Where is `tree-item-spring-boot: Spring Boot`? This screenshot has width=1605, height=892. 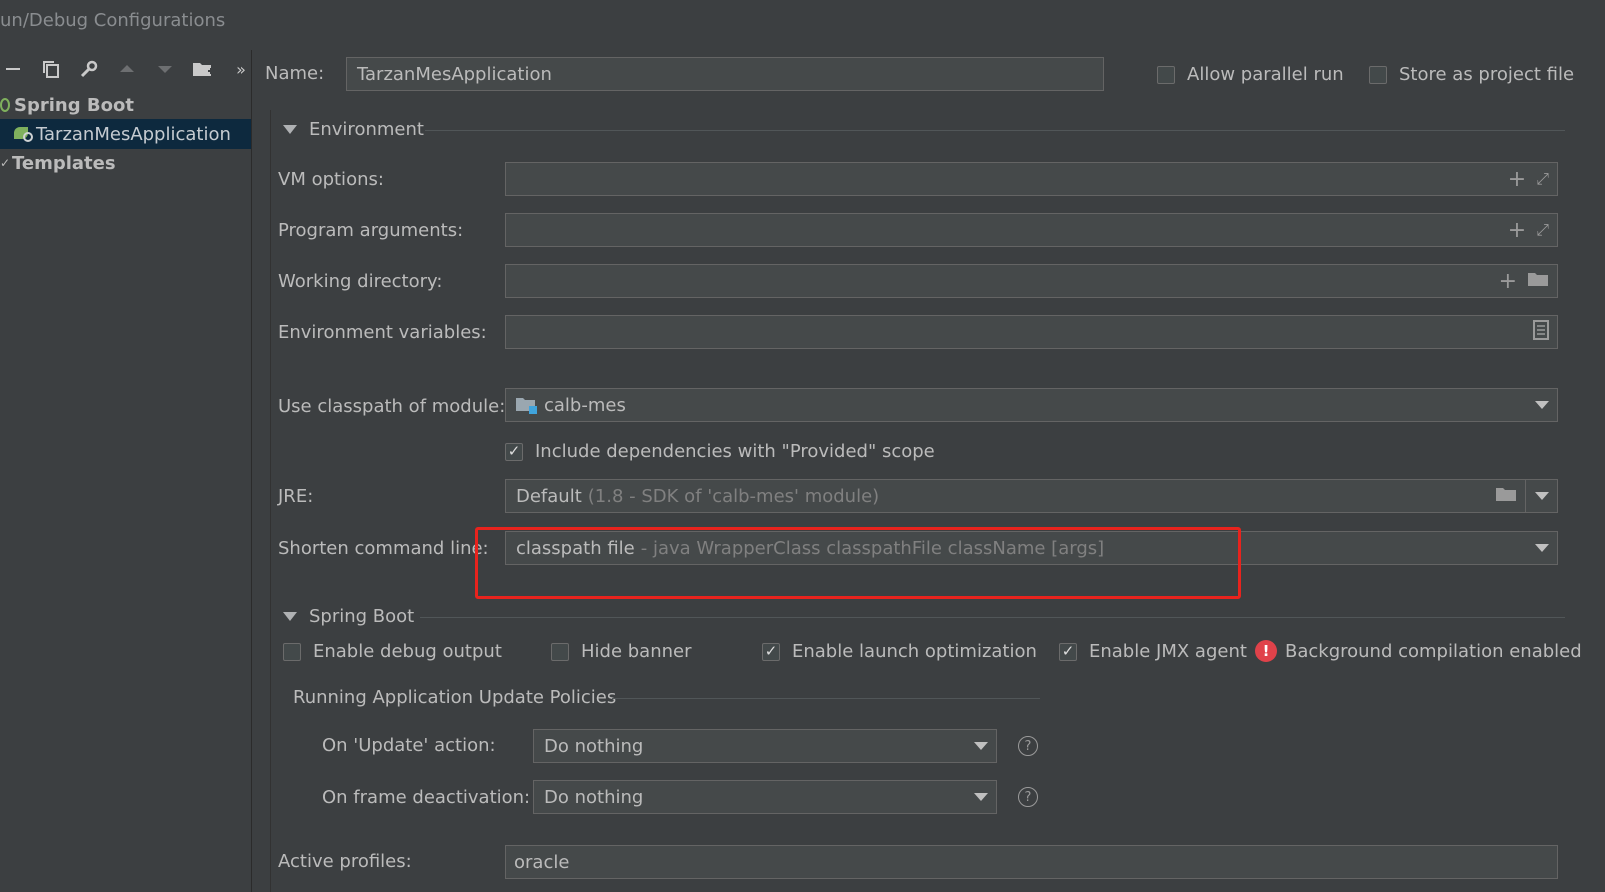
tree-item-spring-boot: Spring Boot is located at coordinates (67, 105).